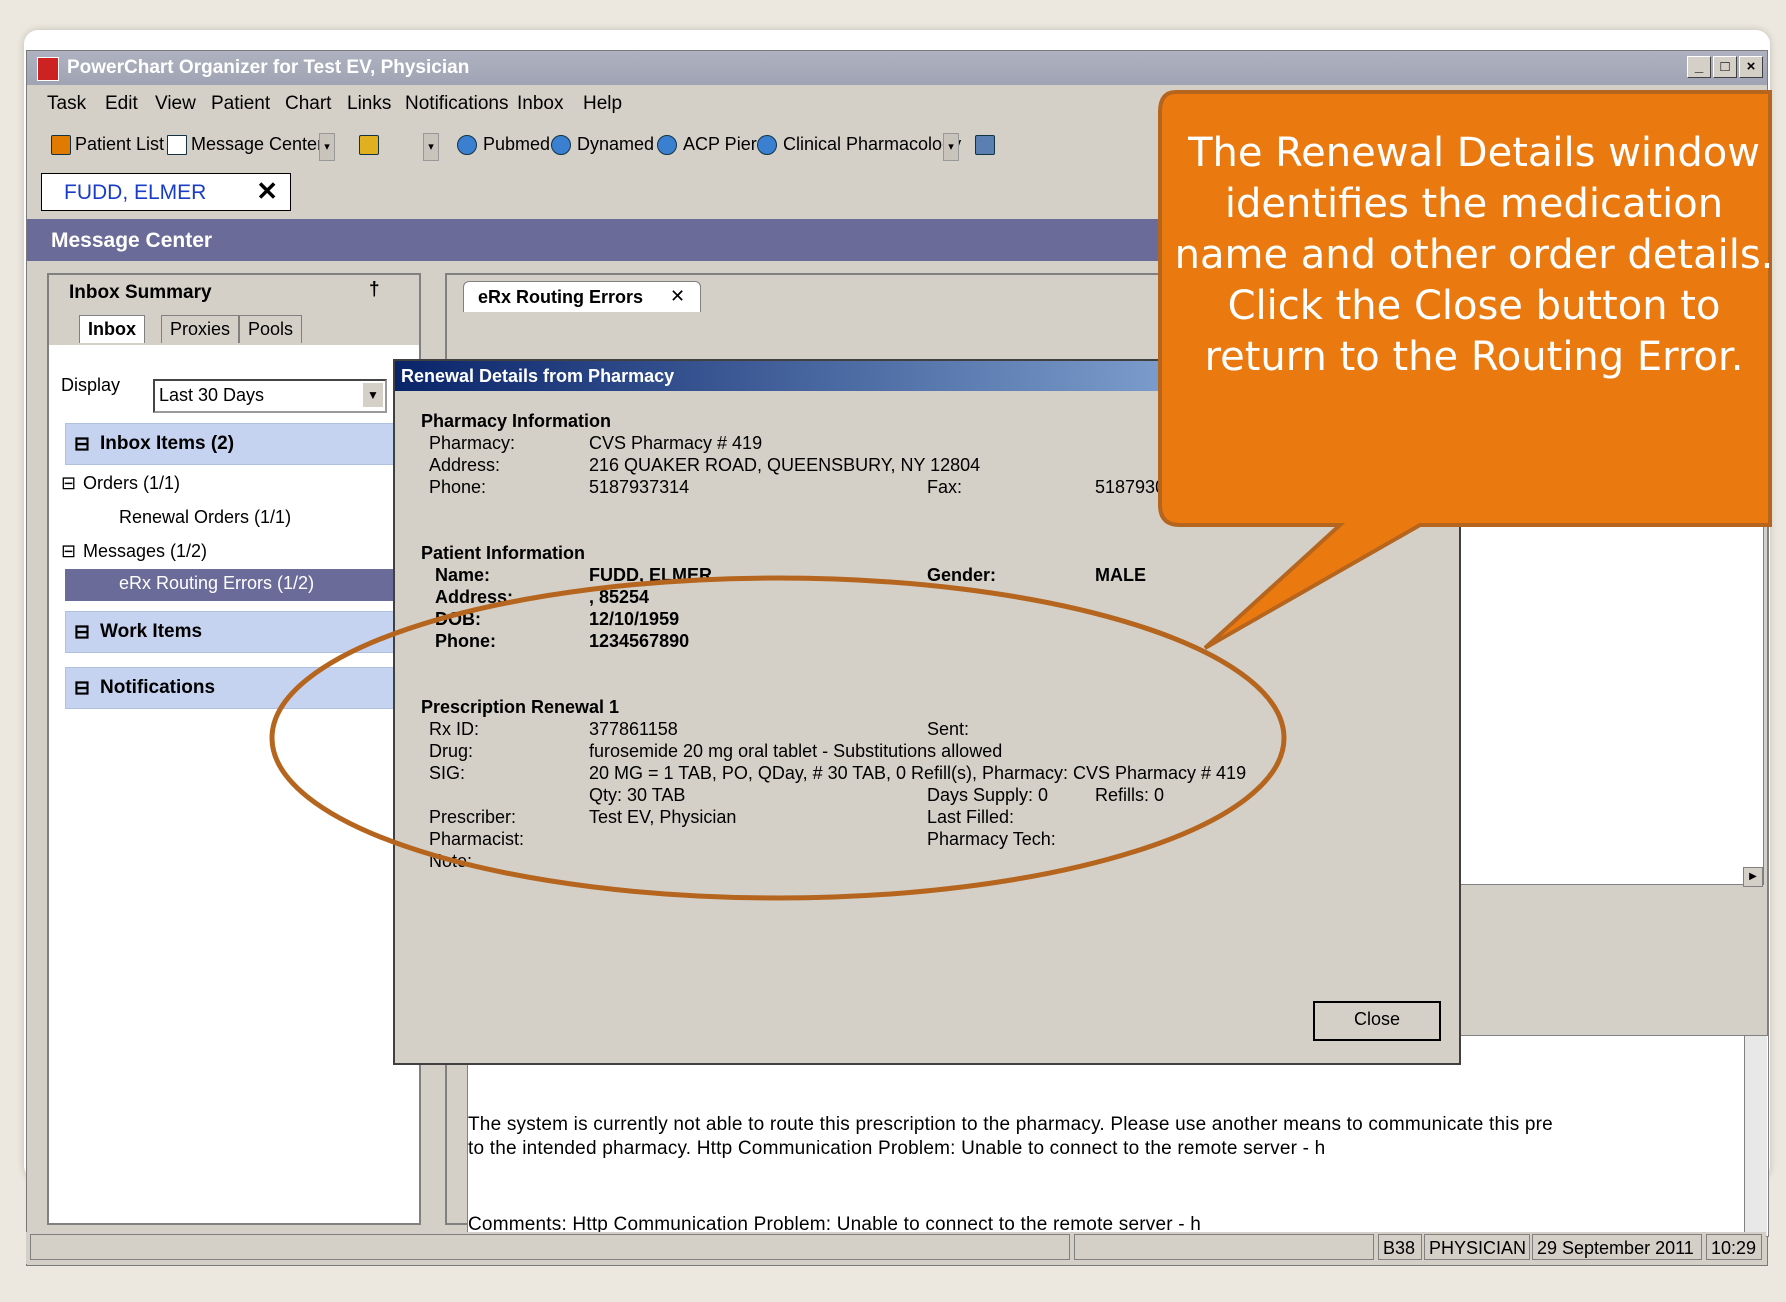 Image resolution: width=1786 pixels, height=1302 pixels. What do you see at coordinates (778, 738) in the screenshot?
I see `highlight-ellipse` at bounding box center [778, 738].